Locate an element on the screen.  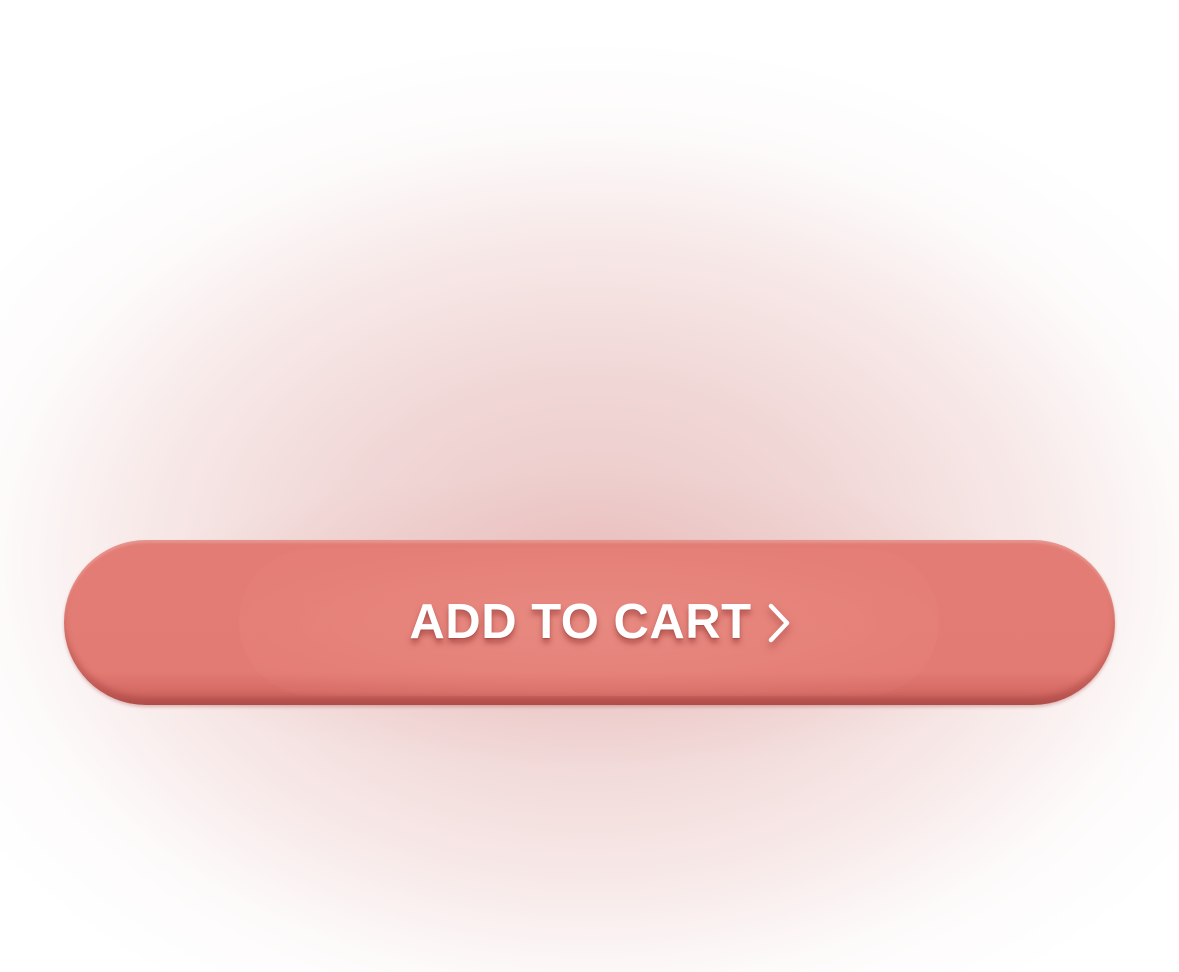
chevron-right-icon is located at coordinates (778, 622).